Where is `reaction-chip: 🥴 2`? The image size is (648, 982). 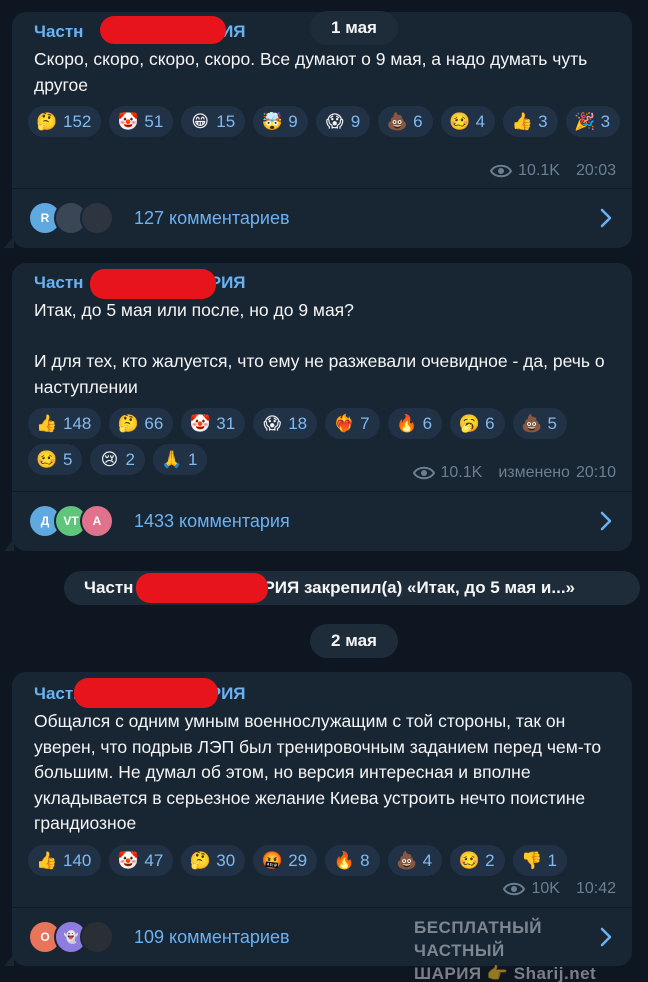
reaction-chip: 🥴 2 is located at coordinates (477, 860).